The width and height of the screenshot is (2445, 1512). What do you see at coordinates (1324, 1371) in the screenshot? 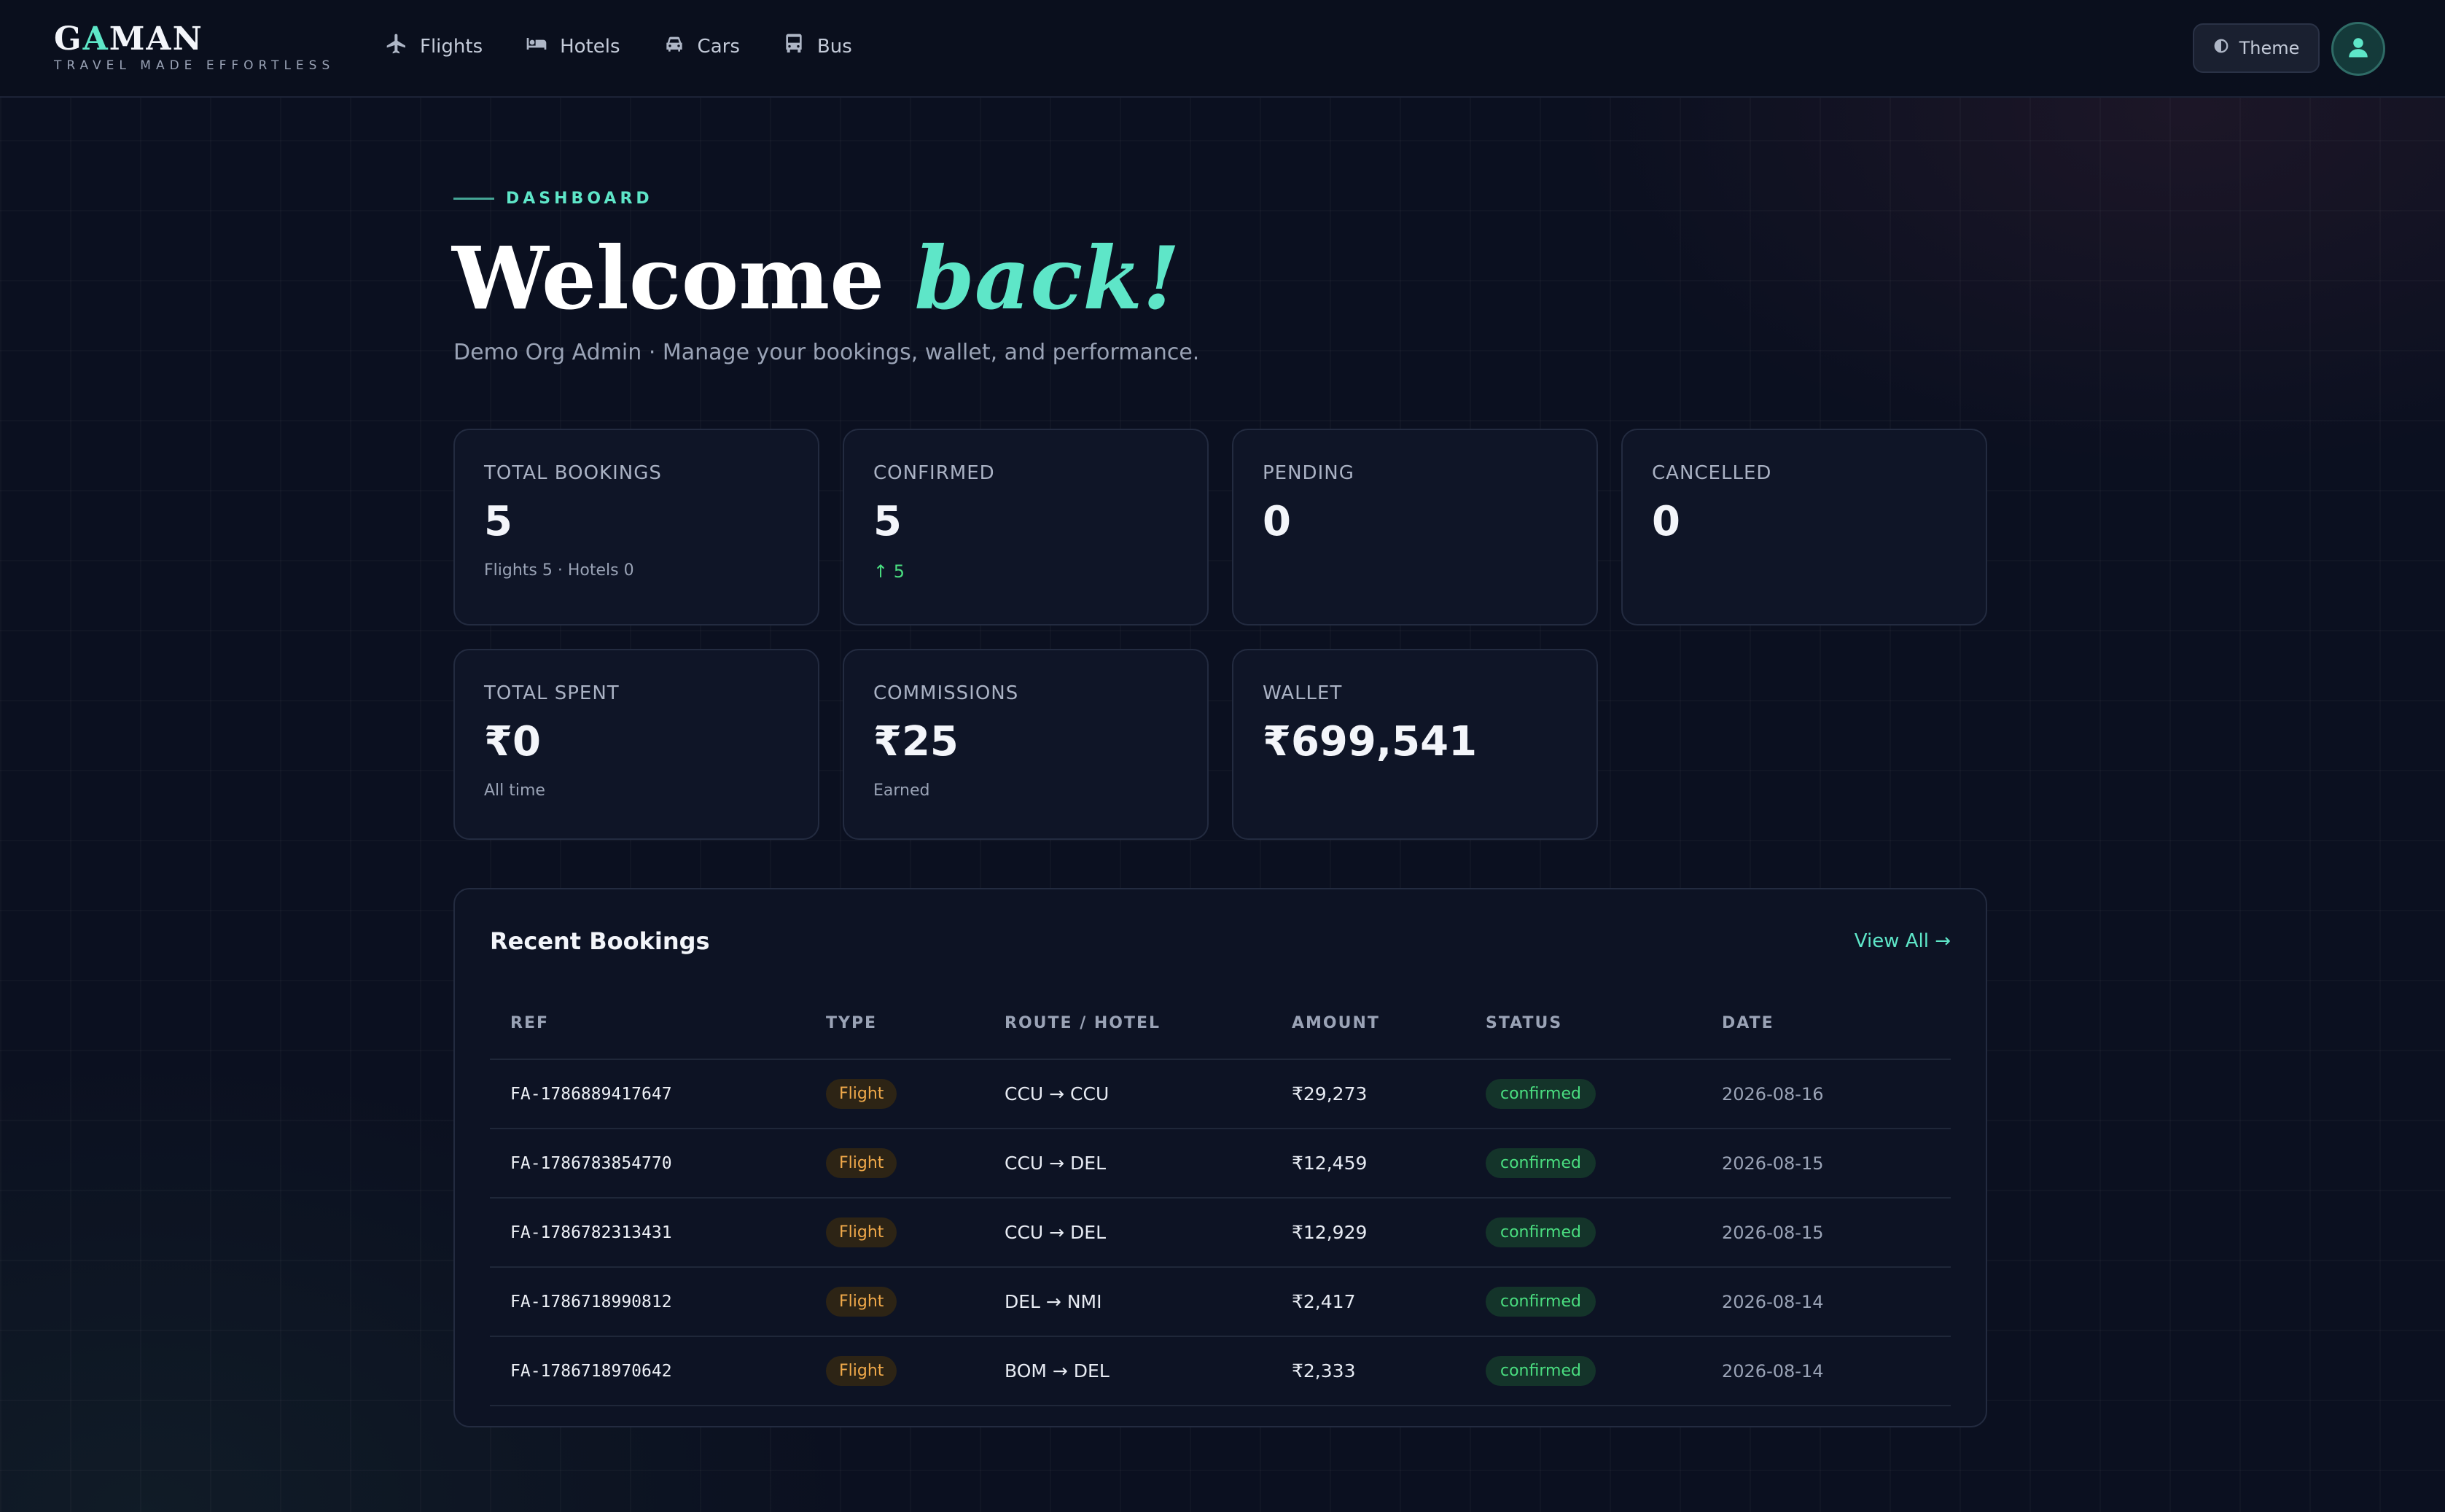
I see `booking-amount: ₹2,333` at bounding box center [1324, 1371].